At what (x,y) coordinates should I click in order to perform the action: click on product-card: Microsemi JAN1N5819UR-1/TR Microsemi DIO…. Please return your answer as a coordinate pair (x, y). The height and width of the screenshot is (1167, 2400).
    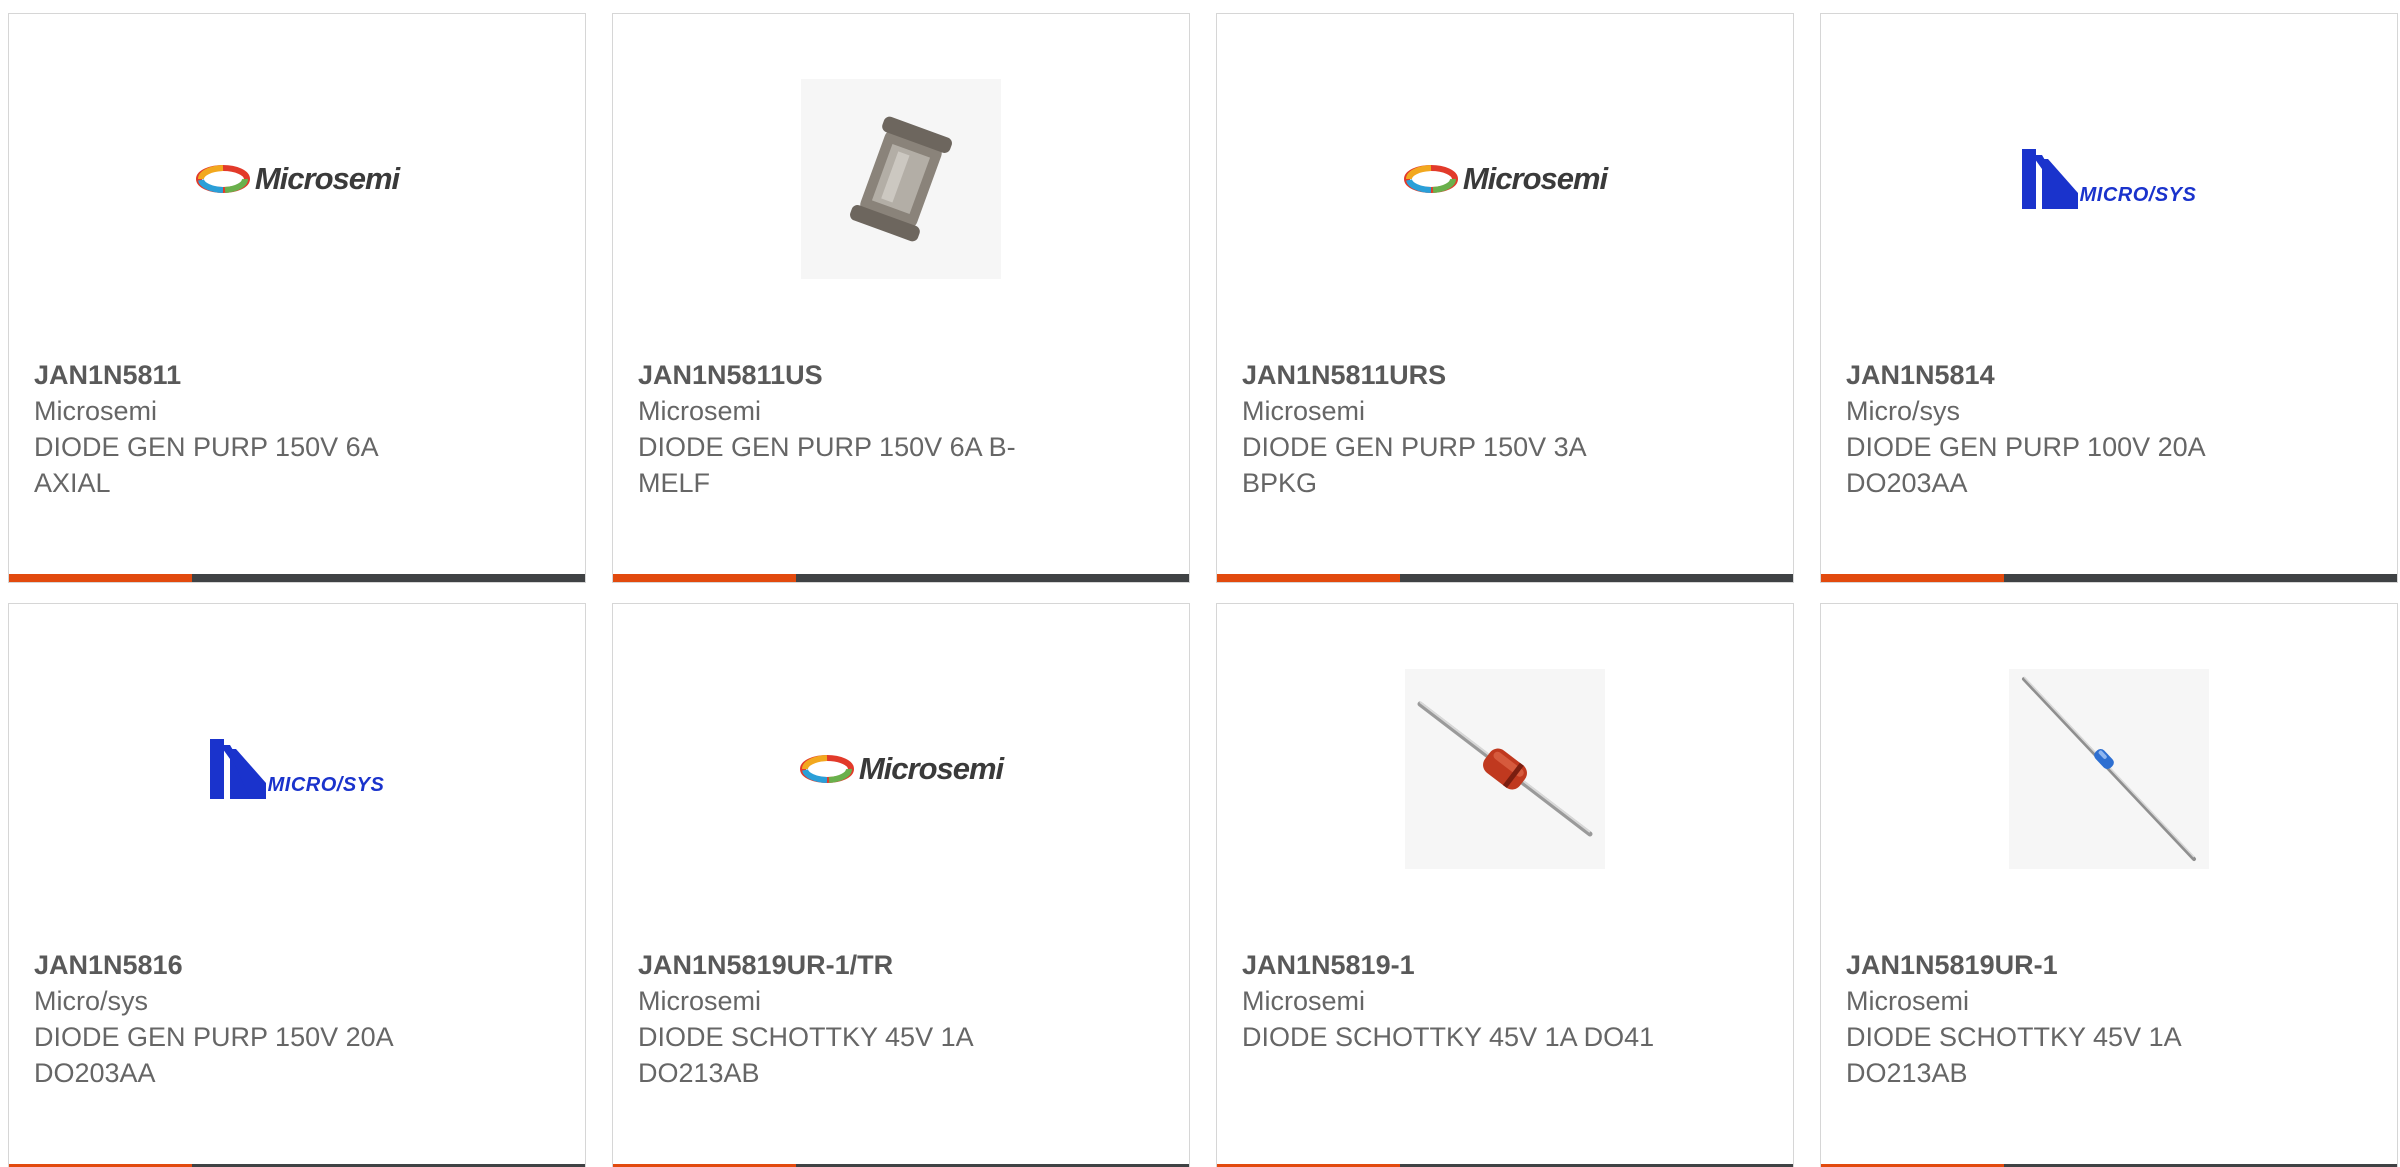
    Looking at the image, I should click on (901, 885).